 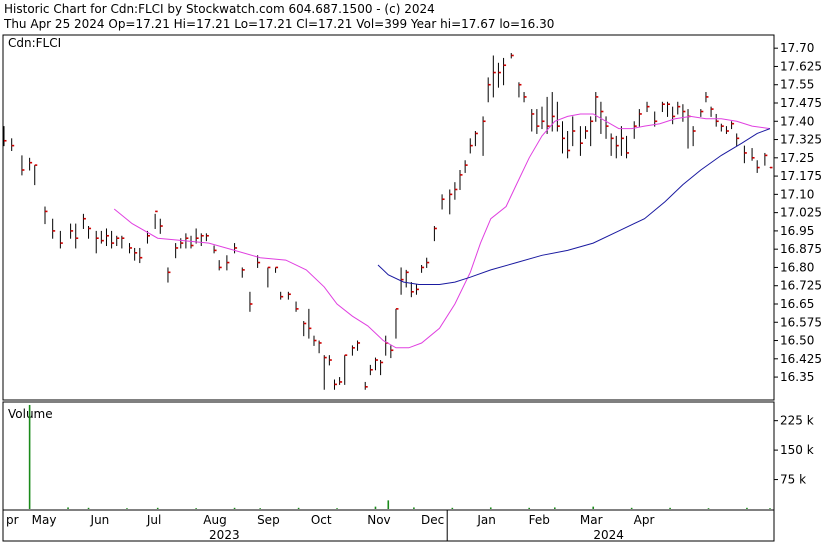 I want to click on price-y-tick-label: 17.175, so click(x=801, y=176).